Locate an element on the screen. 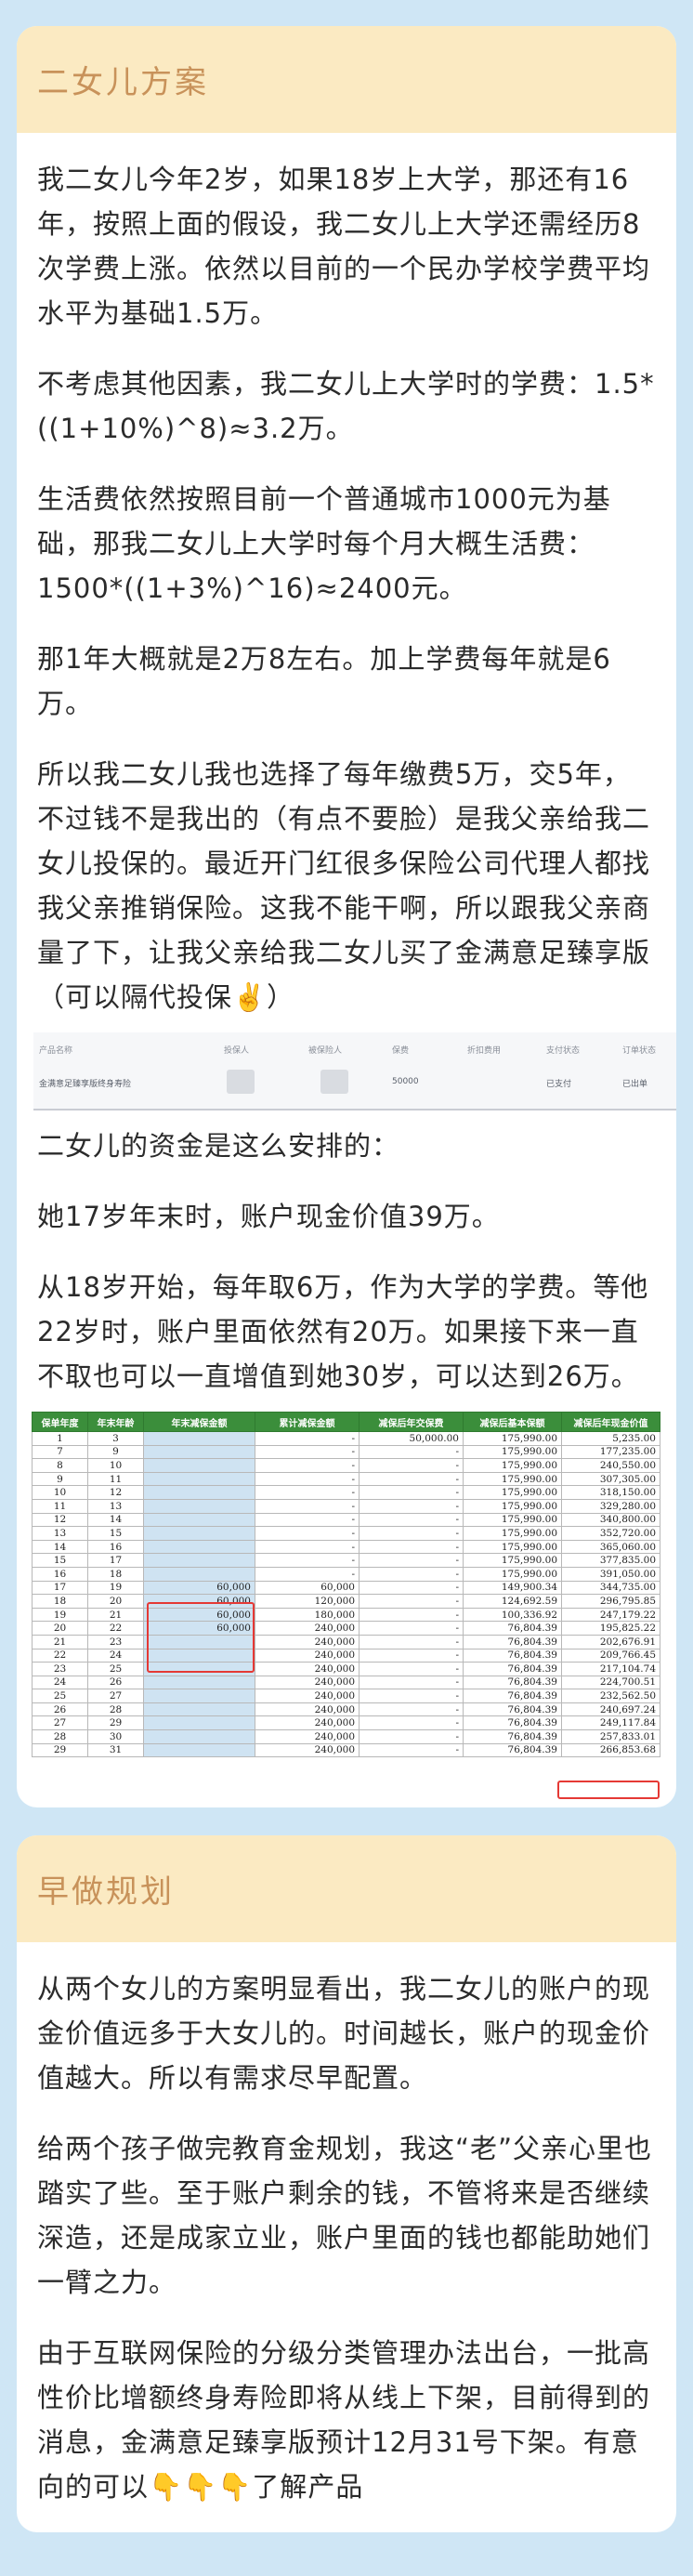 The width and height of the screenshot is (693, 2576). table-header-cell: 减保后基本保额 is located at coordinates (512, 1422).